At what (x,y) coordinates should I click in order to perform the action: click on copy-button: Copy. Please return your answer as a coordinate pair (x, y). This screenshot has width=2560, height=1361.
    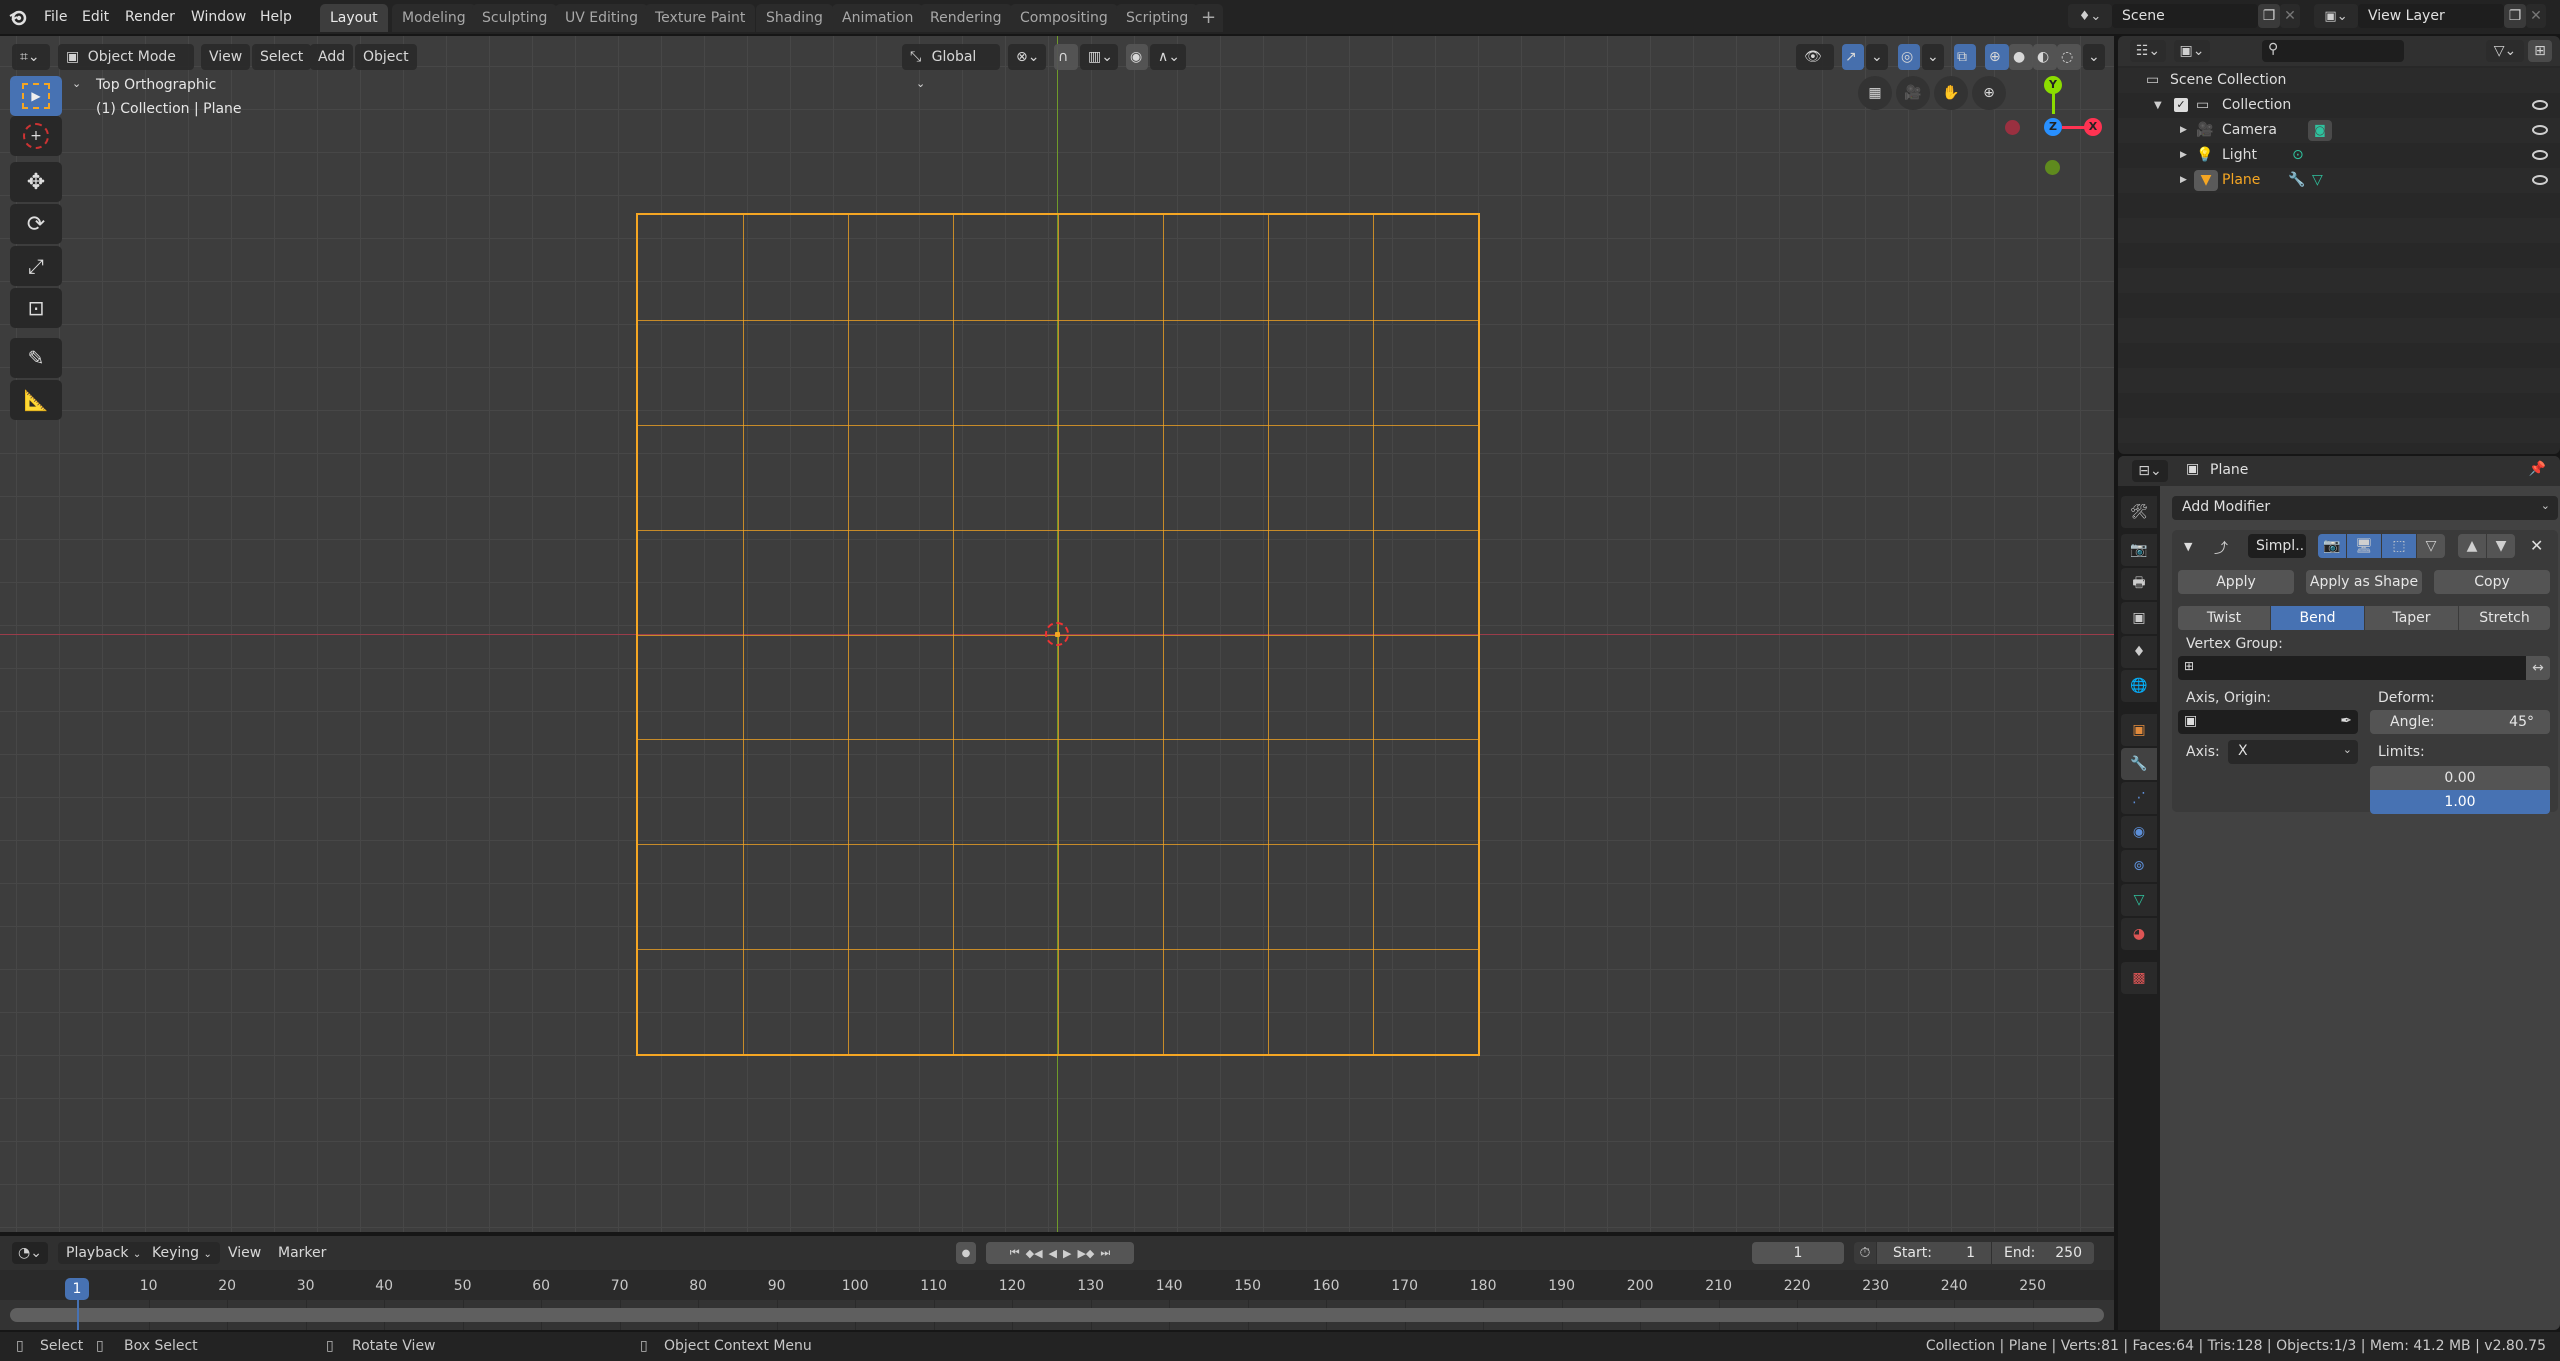
    Looking at the image, I should click on (2492, 582).